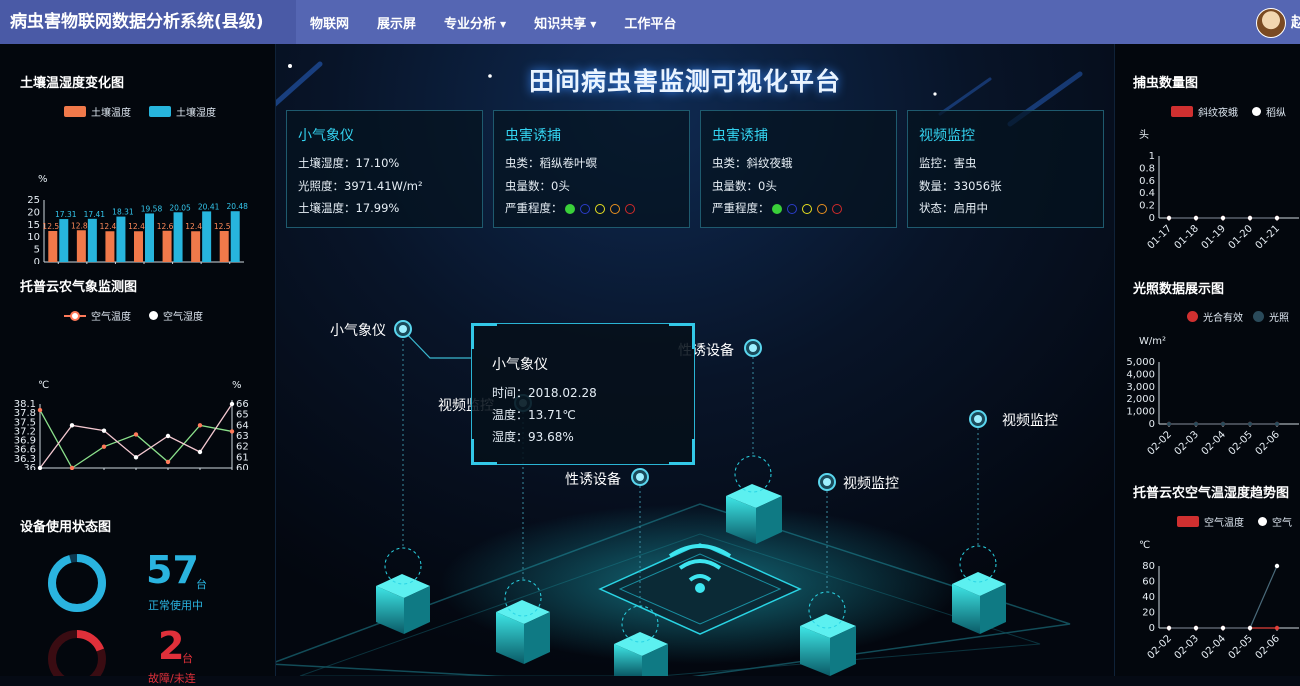 The width and height of the screenshot is (1300, 686). What do you see at coordinates (593, 479) in the screenshot?
I see `map-label-lure-1: 性诱设备` at bounding box center [593, 479].